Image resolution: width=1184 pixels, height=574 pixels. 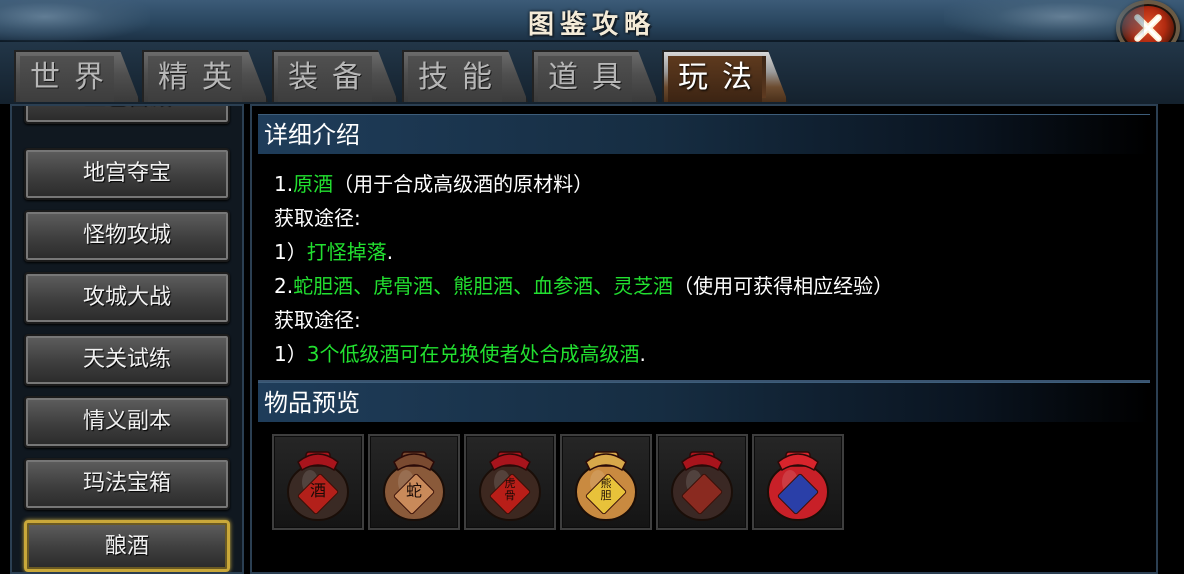 I want to click on jar-label-glyph: 蛇, so click(x=413, y=490).